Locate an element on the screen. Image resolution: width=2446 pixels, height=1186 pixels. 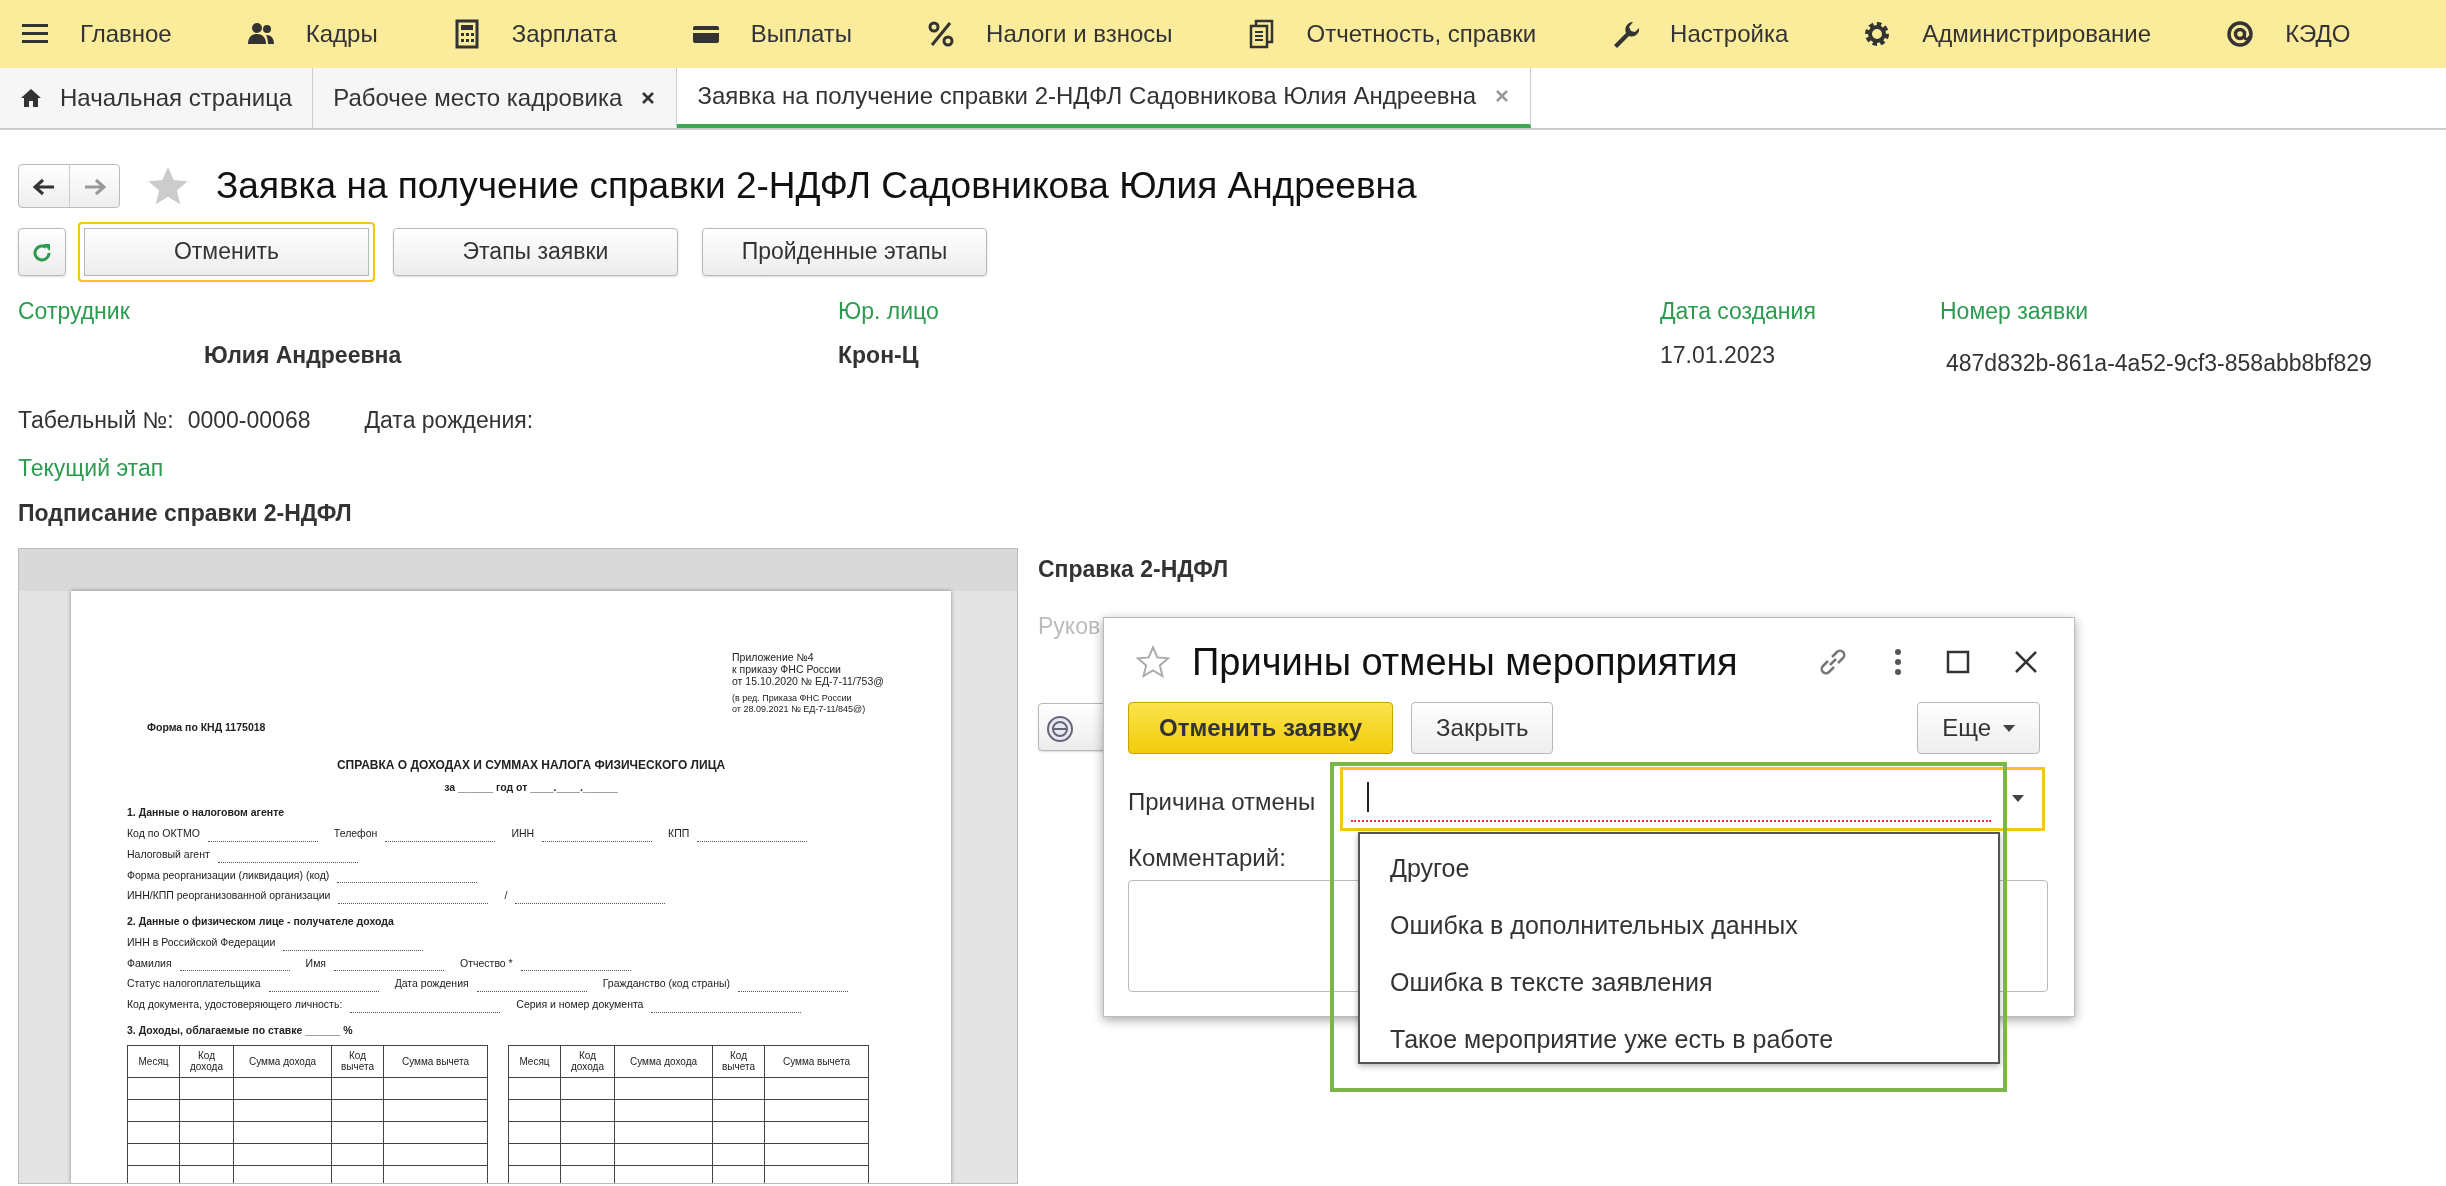
form-label: Имя is located at coordinates (316, 963).